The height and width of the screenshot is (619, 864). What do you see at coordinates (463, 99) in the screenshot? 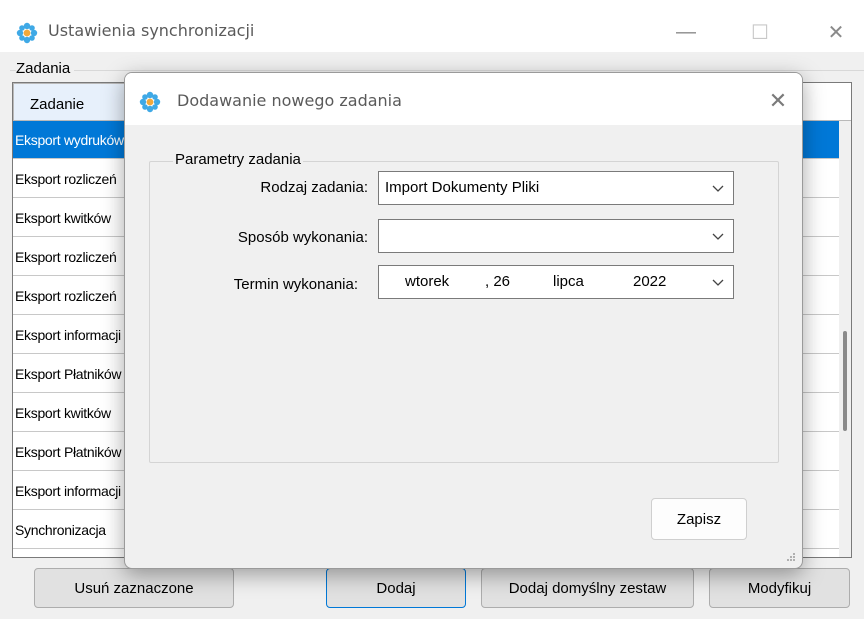
I see `dialog-title-bar: Dodawanie nowego zadania ✕` at bounding box center [463, 99].